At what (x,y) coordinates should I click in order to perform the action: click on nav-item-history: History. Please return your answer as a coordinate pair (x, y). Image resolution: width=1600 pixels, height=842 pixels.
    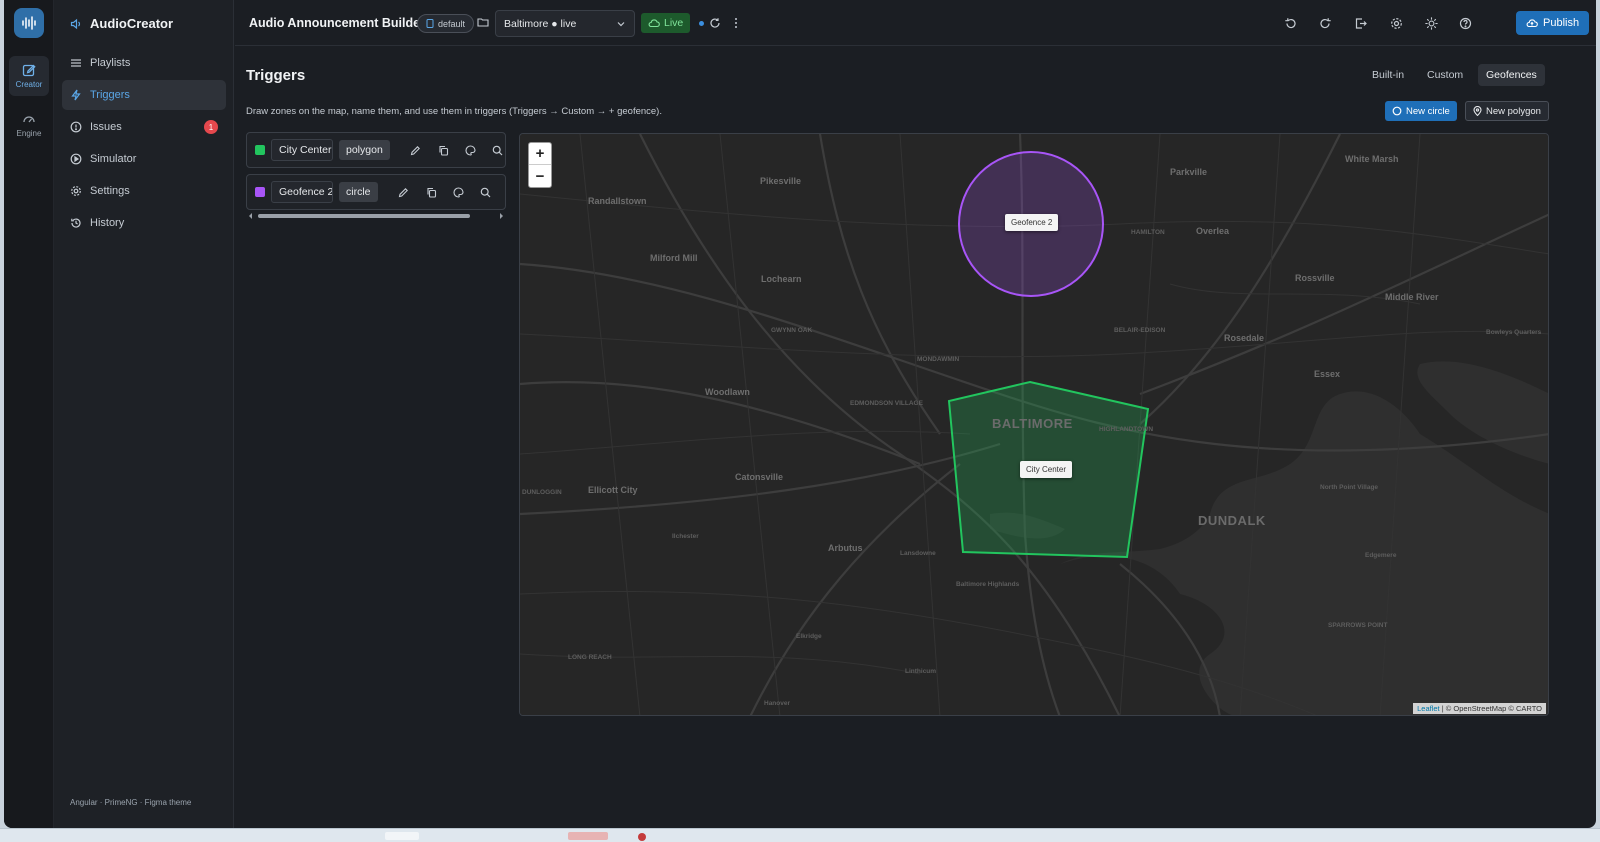
    Looking at the image, I should click on (144, 223).